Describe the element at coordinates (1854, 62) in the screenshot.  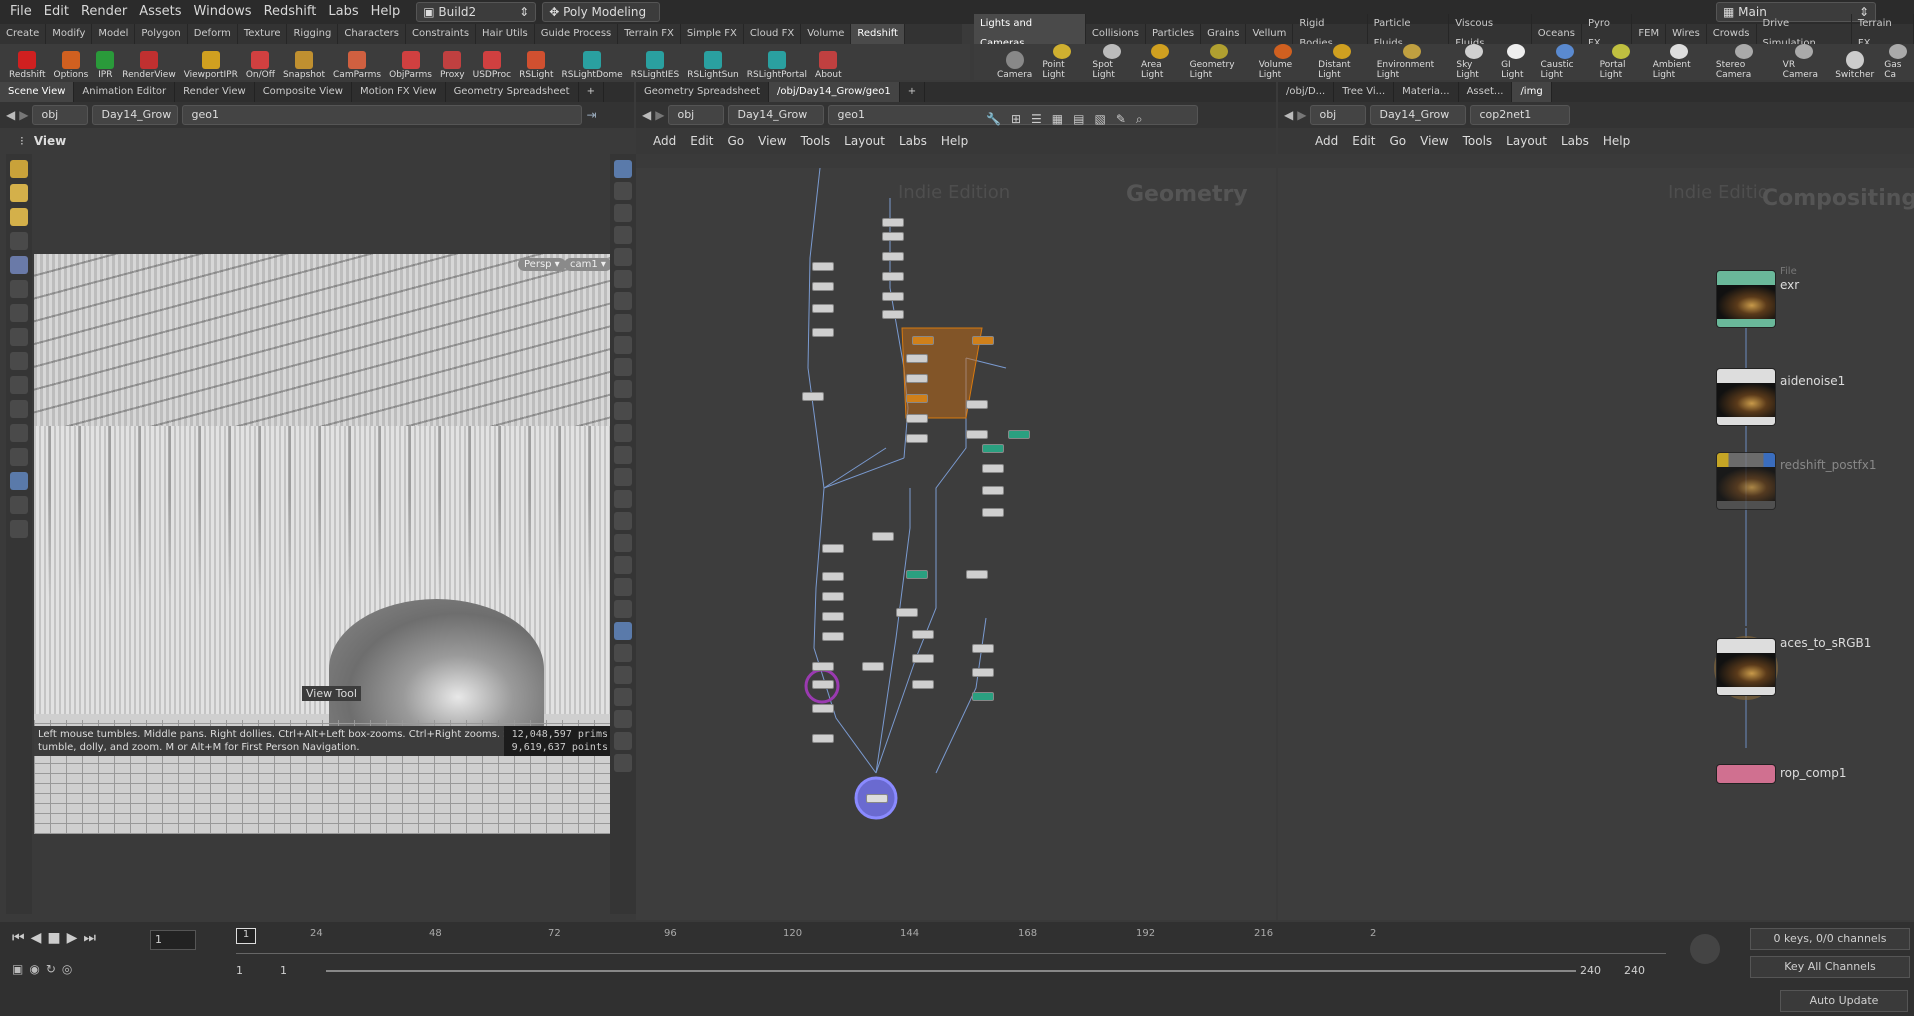
I see `shelf-tool: Switcher` at that location.